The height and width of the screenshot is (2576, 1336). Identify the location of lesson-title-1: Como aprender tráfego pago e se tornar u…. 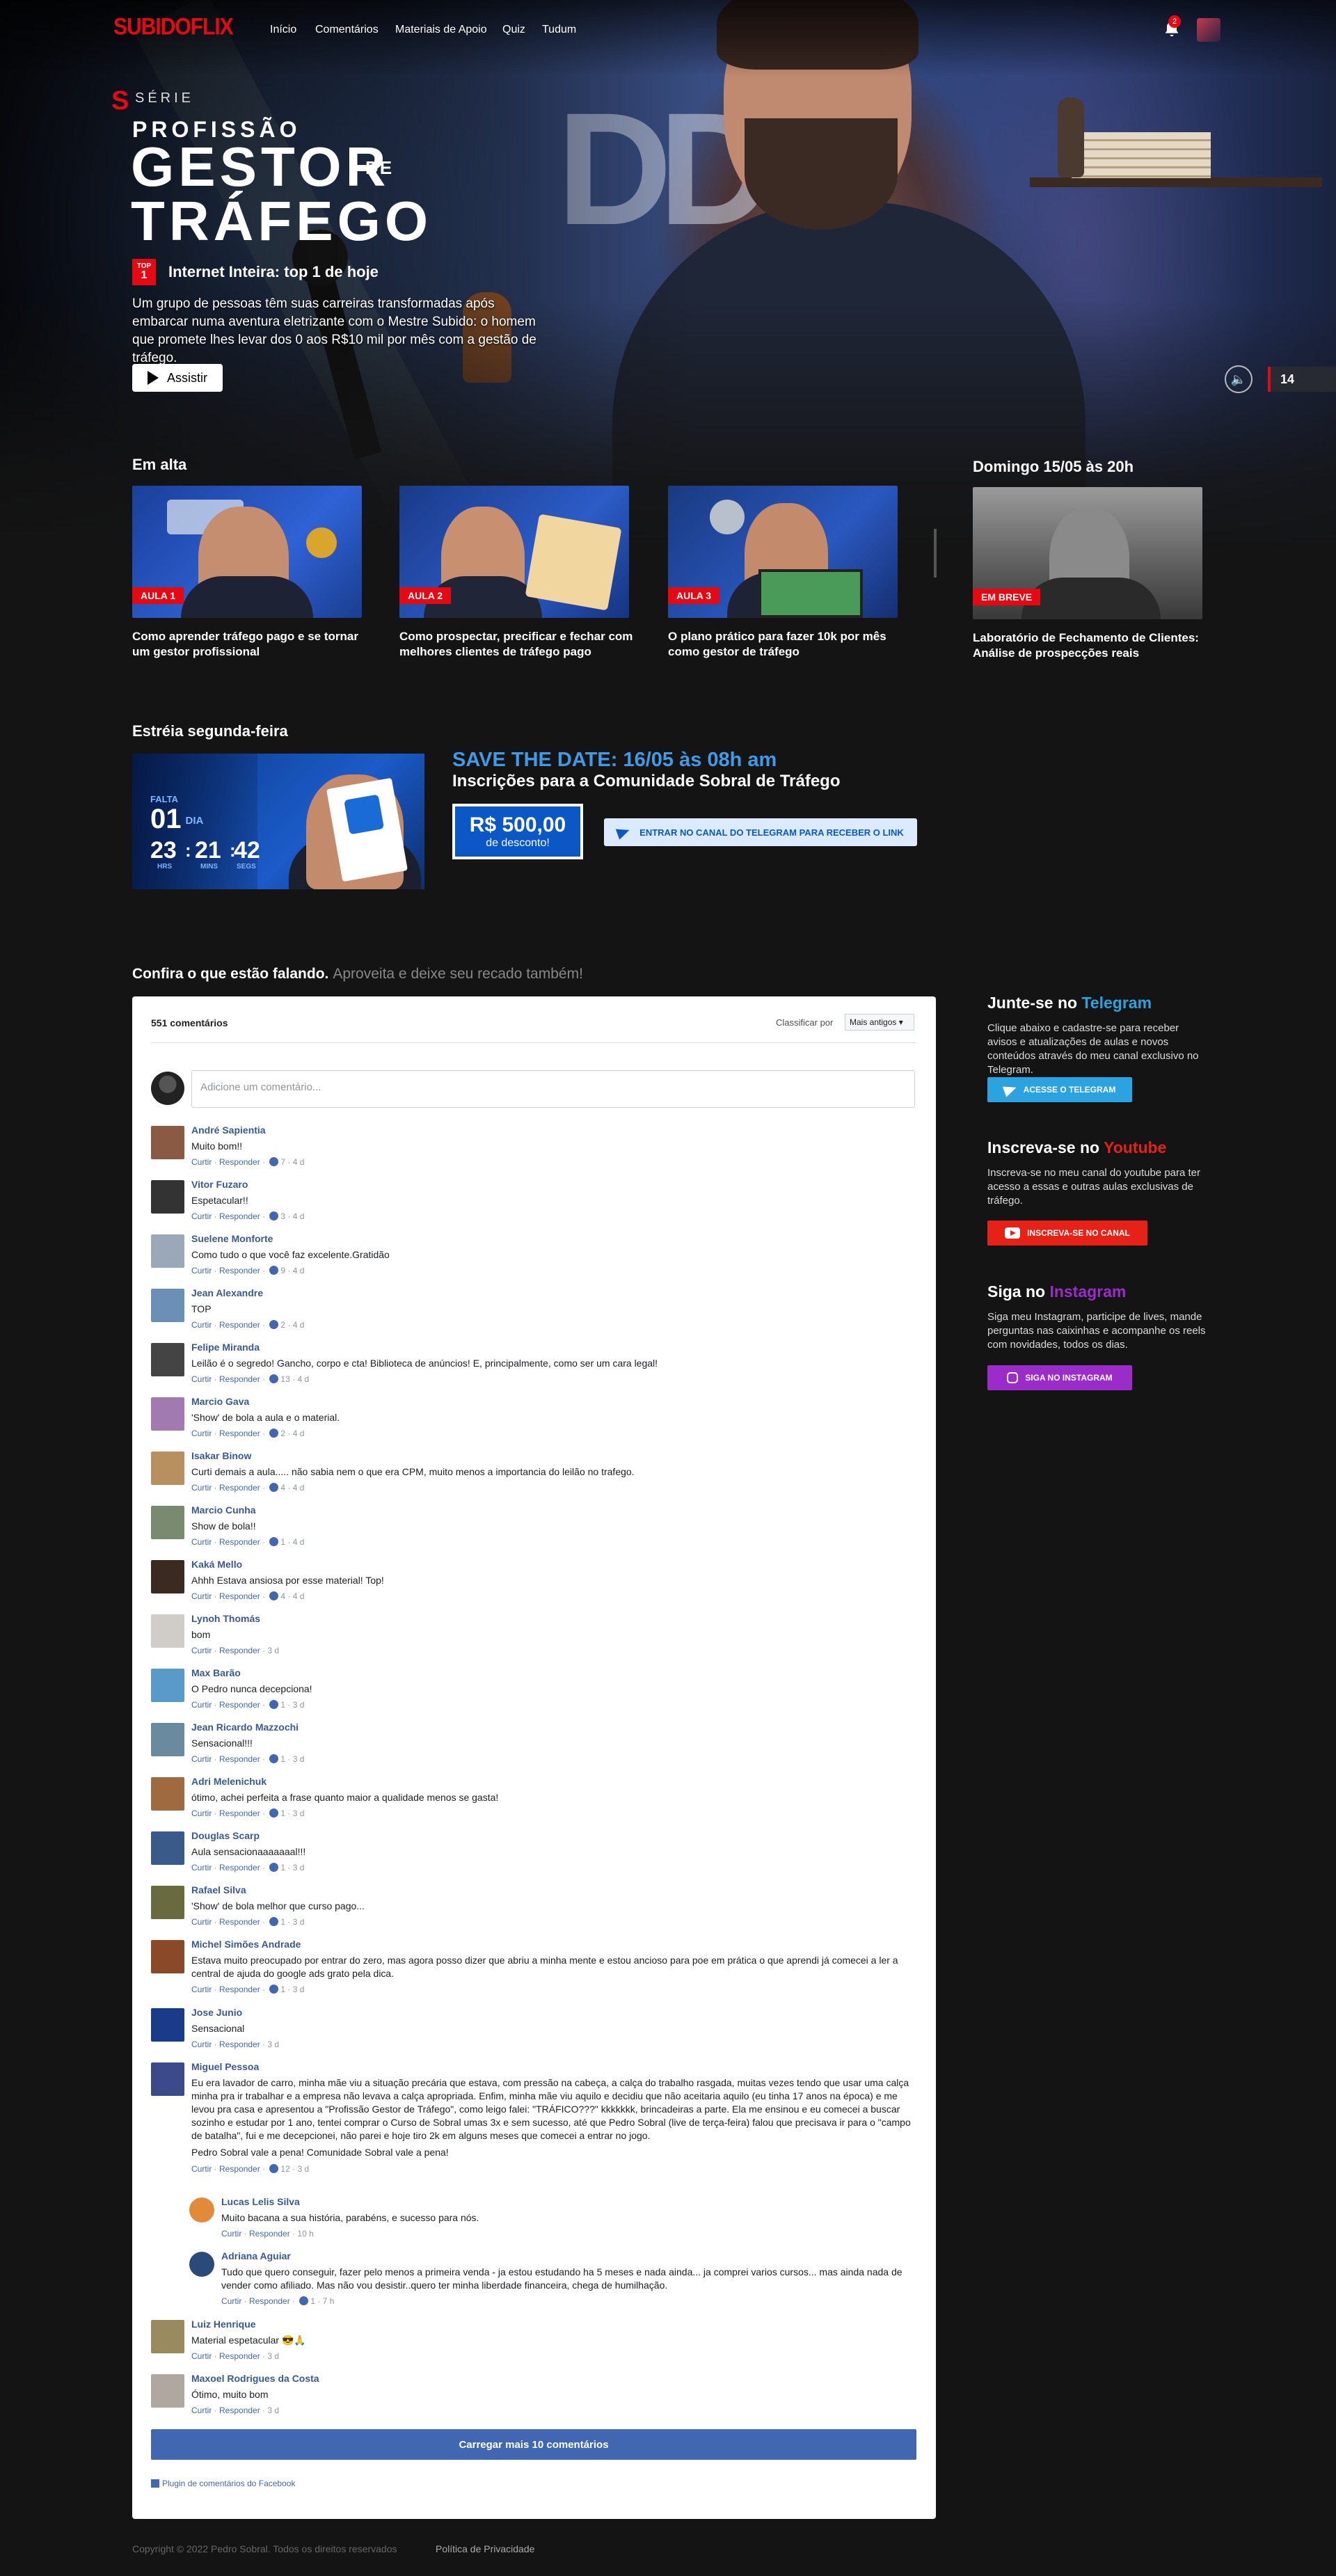
(250, 644).